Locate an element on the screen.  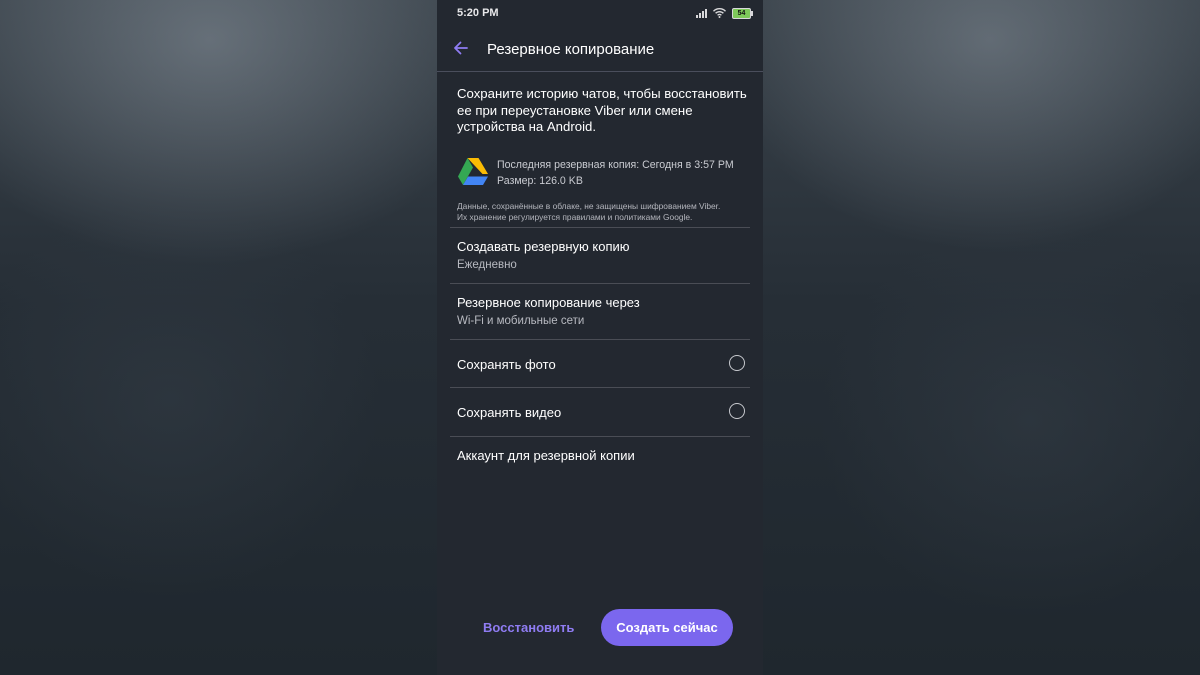
restore-button: Восстановить is located at coordinates (528, 627).